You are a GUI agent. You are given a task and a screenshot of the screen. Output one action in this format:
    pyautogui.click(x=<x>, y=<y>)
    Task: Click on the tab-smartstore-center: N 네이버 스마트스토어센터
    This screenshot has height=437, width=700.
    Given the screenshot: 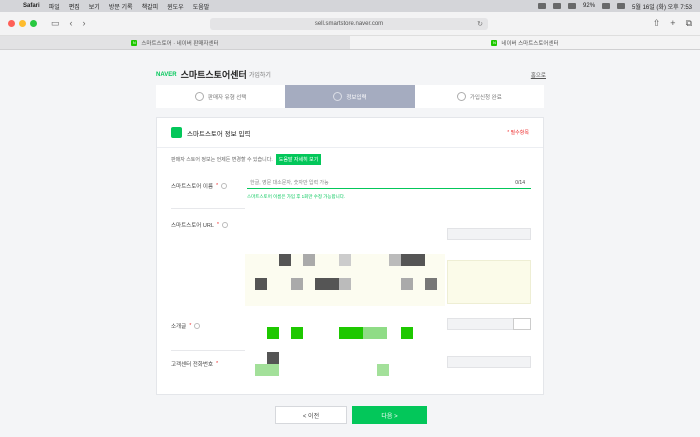 What is the action you would take?
    pyautogui.click(x=525, y=42)
    